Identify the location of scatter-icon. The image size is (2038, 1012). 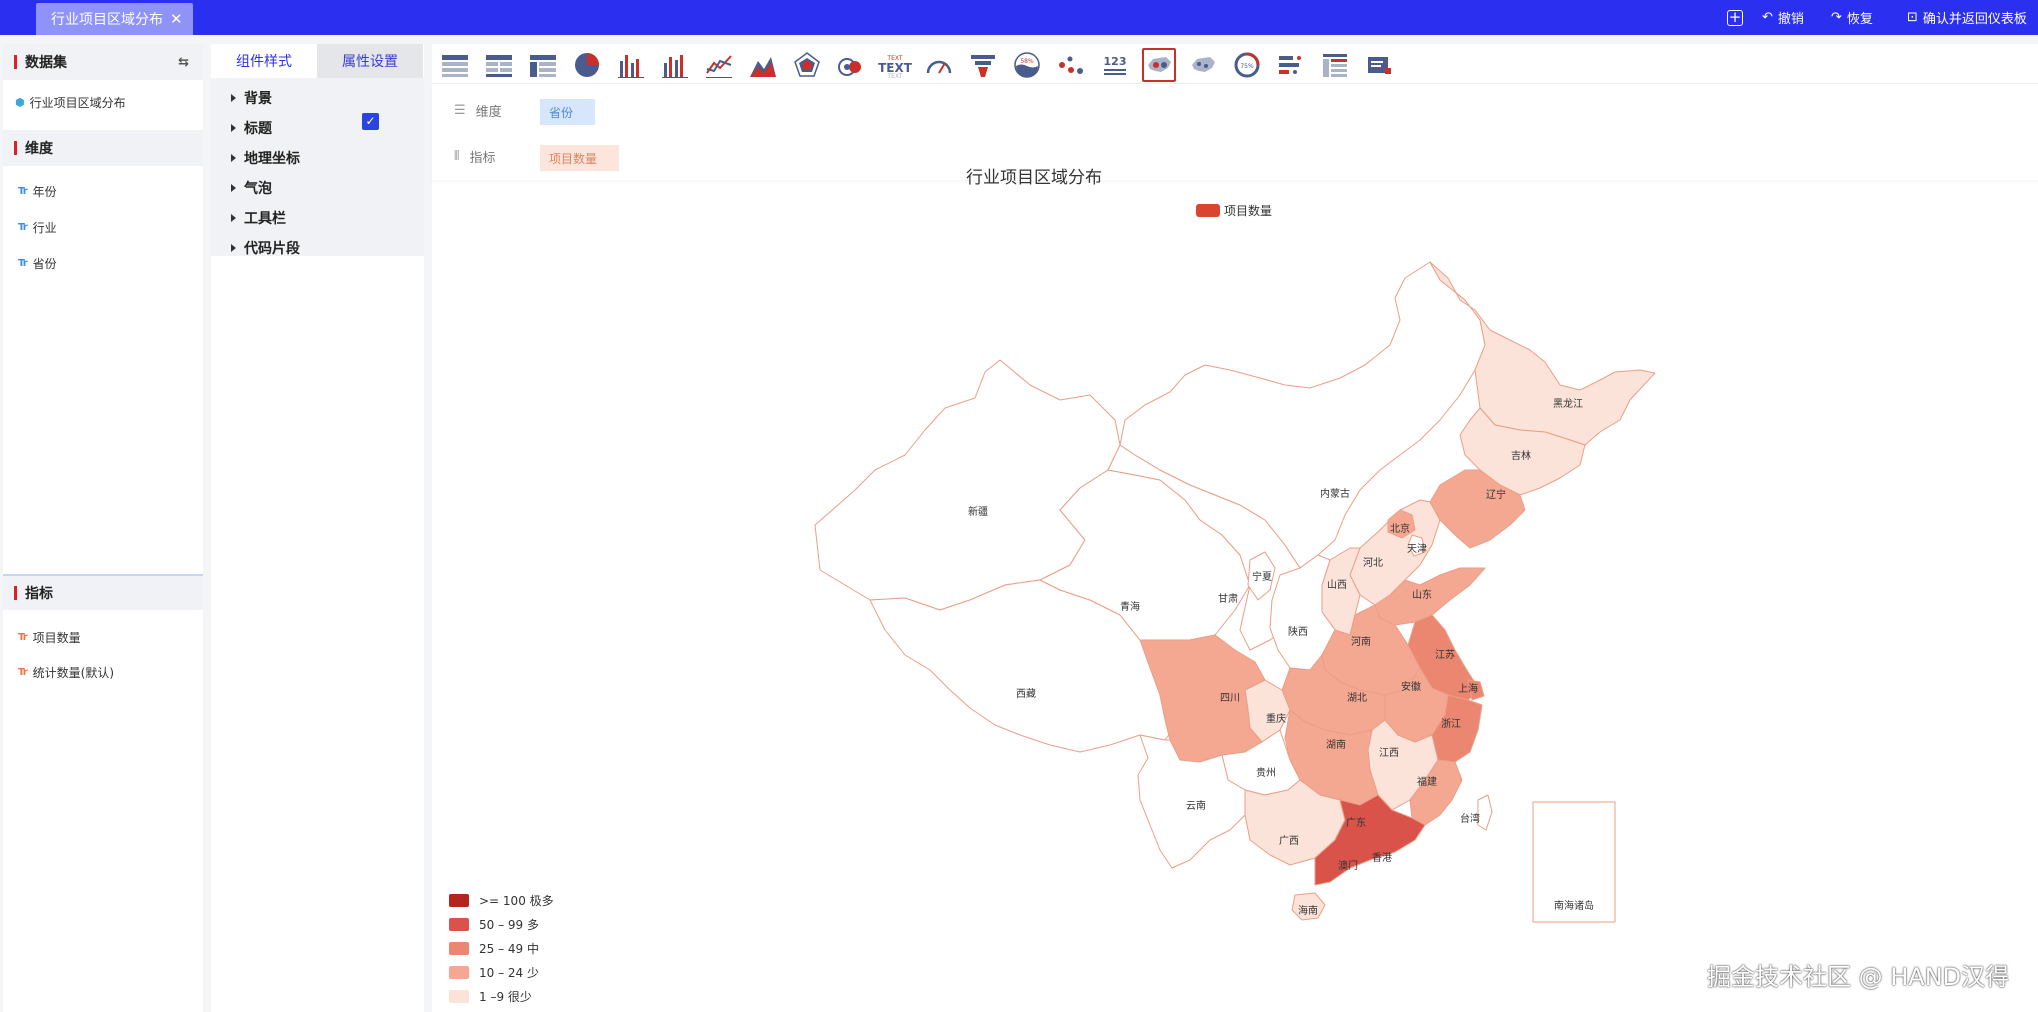
(1071, 65).